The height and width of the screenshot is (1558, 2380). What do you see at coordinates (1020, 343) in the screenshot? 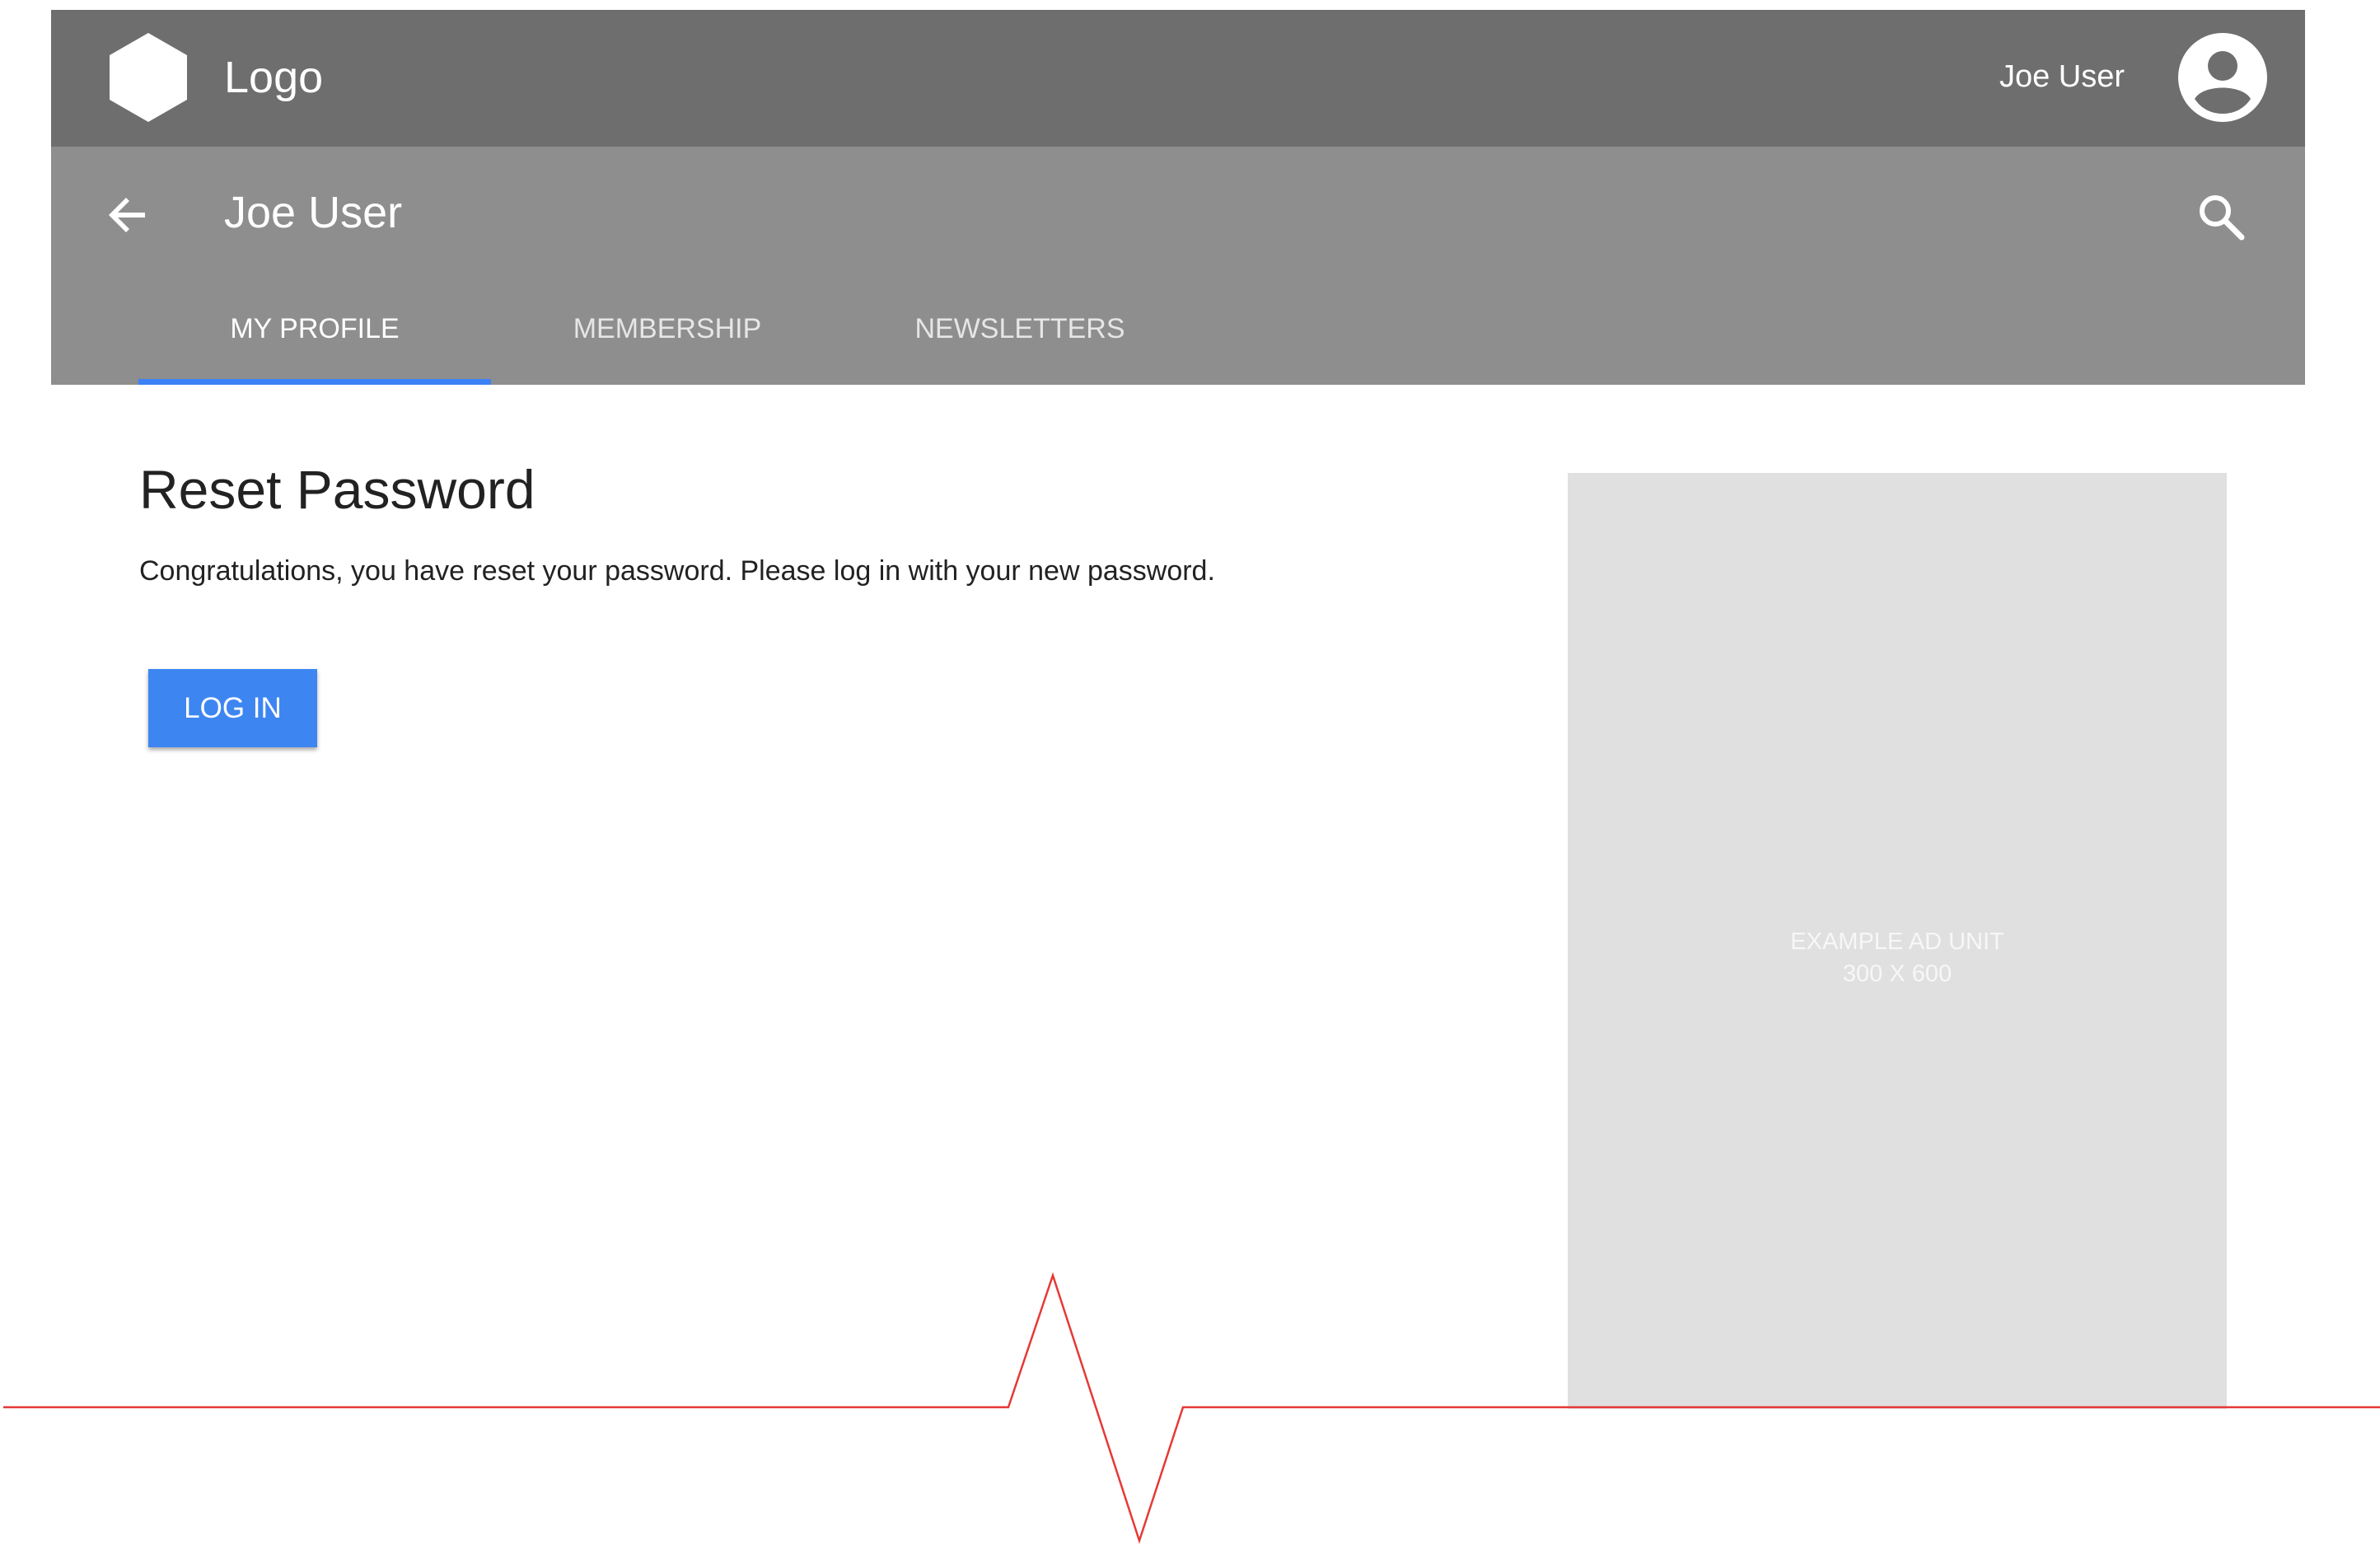
I see `tab-newsletters: NEWSLETTERS` at bounding box center [1020, 343].